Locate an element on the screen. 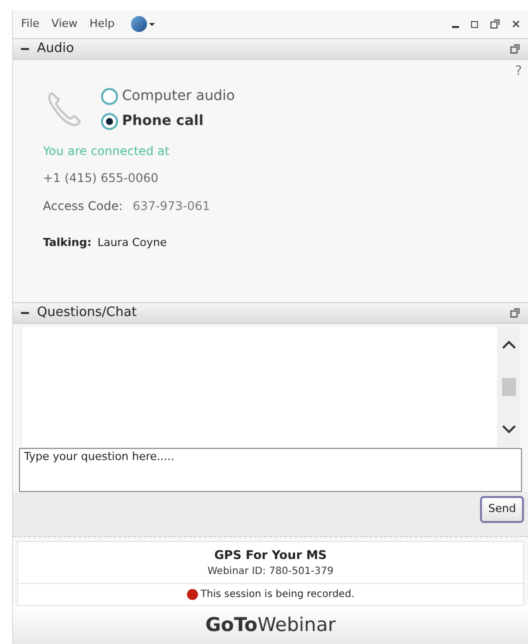  panel-title: Audio is located at coordinates (55, 49).